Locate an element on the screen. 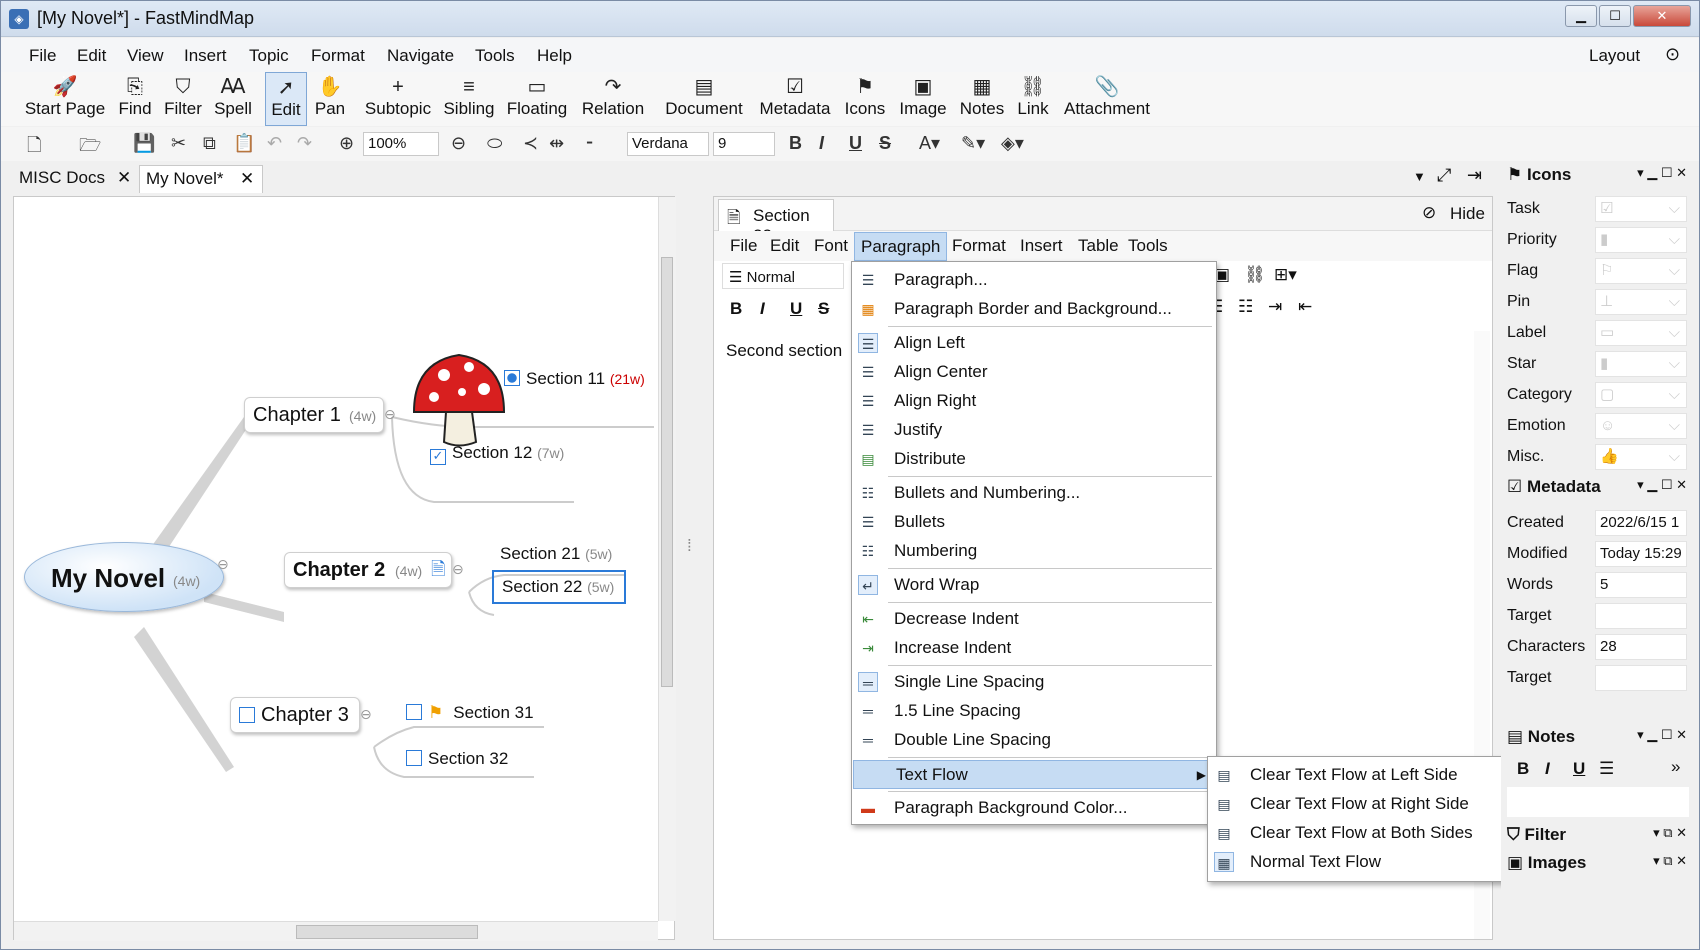 This screenshot has width=1700, height=950. paragraph-style-select: ☰ Normal is located at coordinates (783, 276).